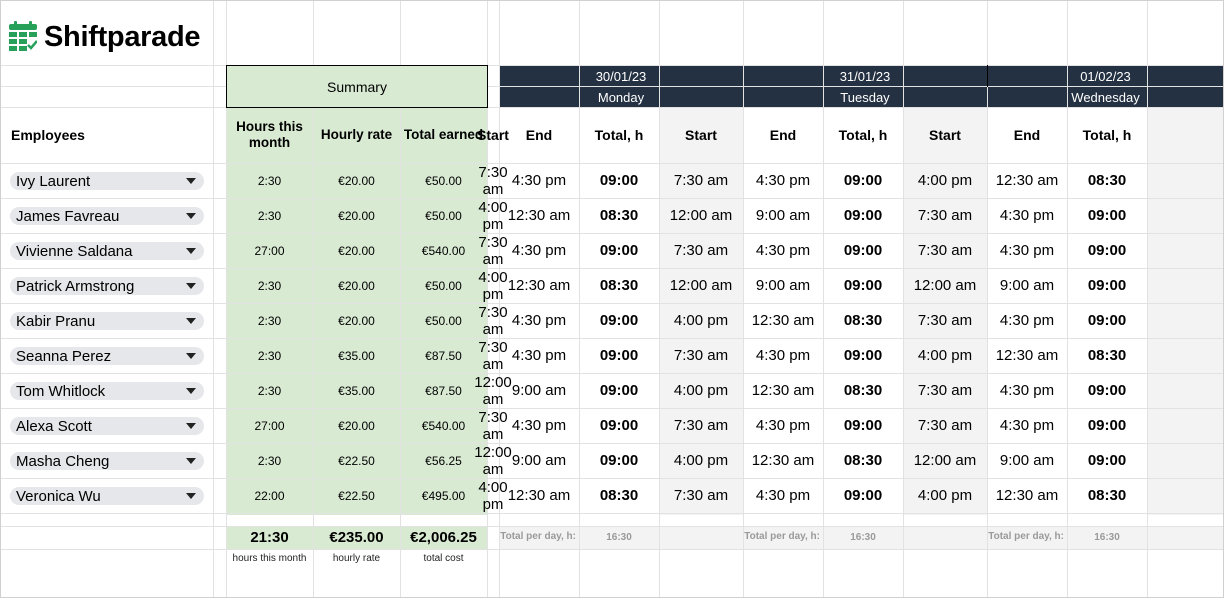 The width and height of the screenshot is (1224, 598). Describe the element at coordinates (269, 495) in the screenshot. I see `hours-cell: 22:00` at that location.